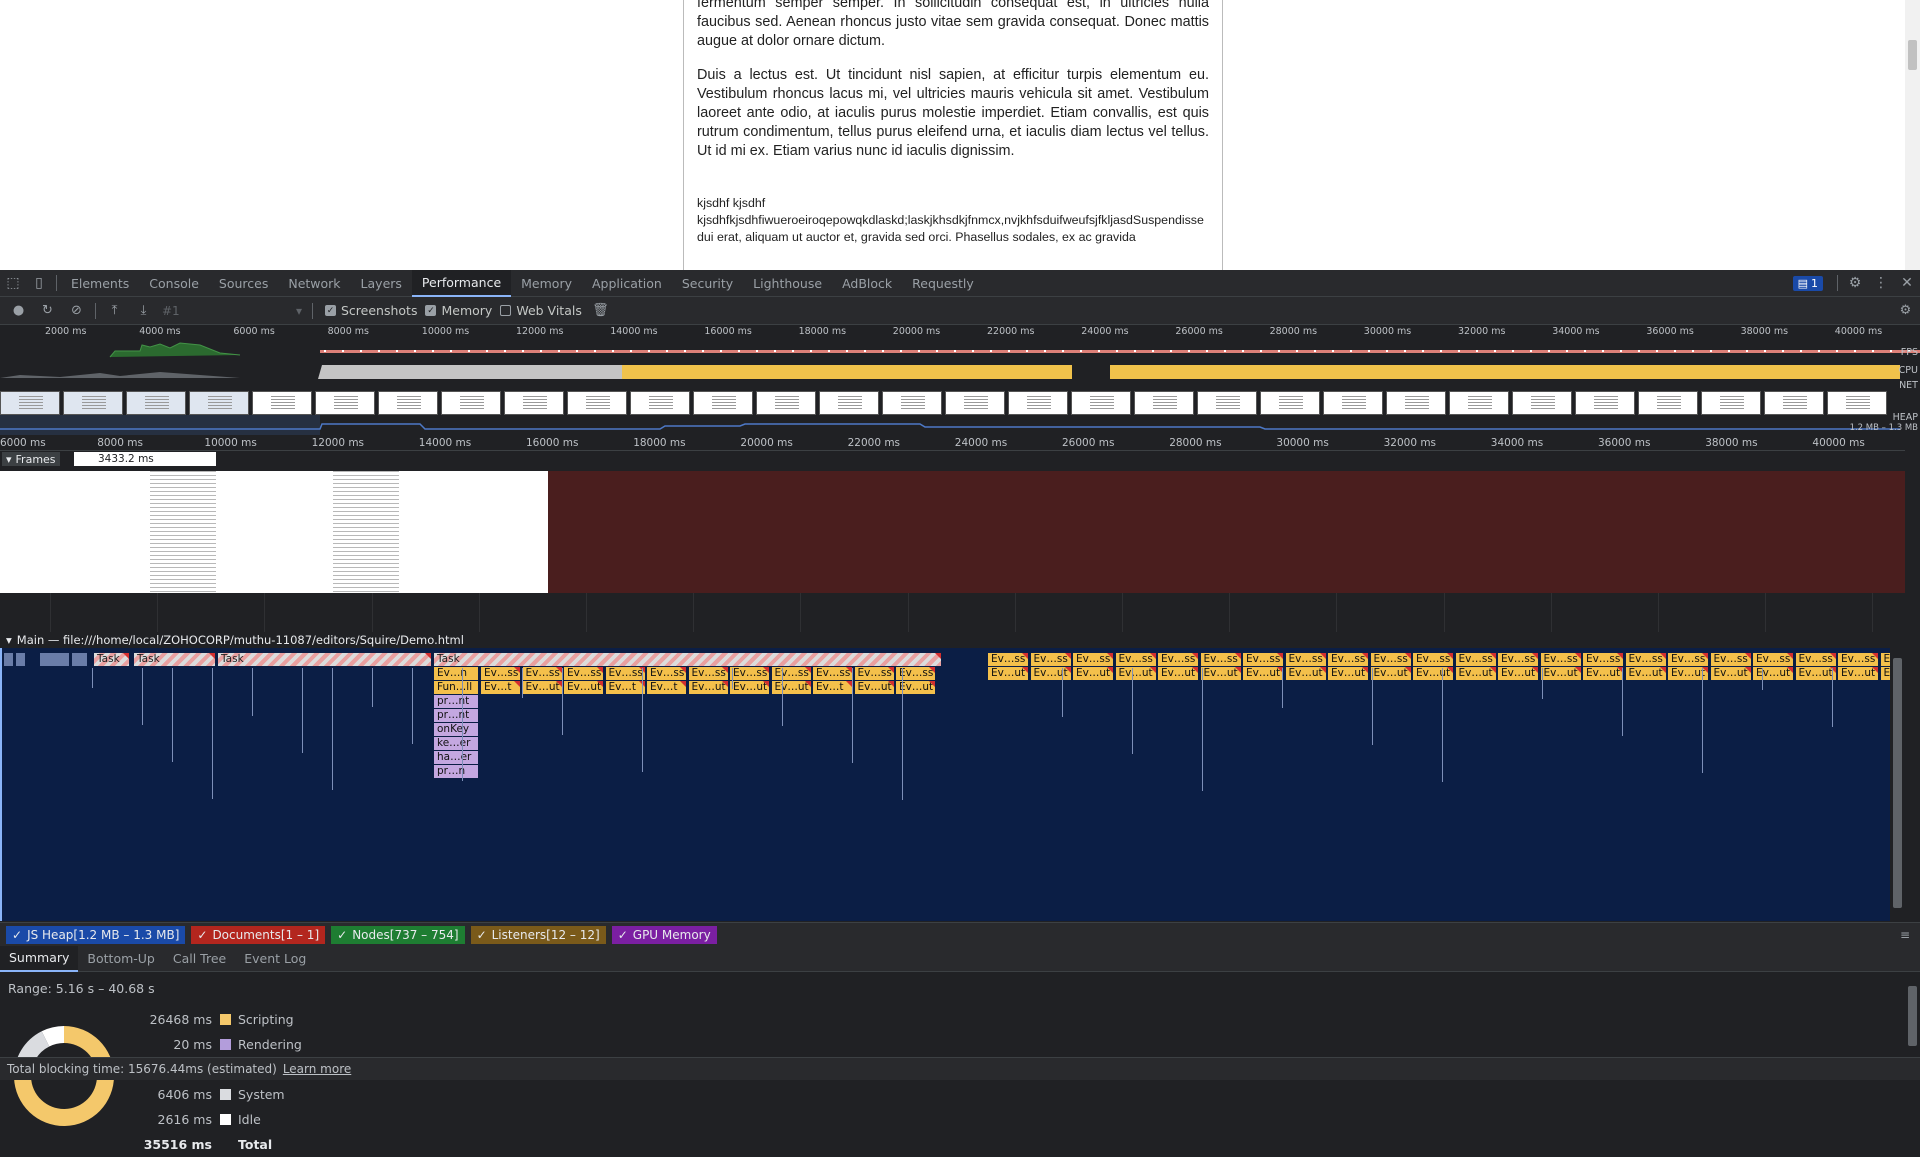 Image resolution: width=1920 pixels, height=1157 pixels. Describe the element at coordinates (397, 935) in the screenshot. I see `counter-toggle: ✓Nodes[737 – 754]` at that location.